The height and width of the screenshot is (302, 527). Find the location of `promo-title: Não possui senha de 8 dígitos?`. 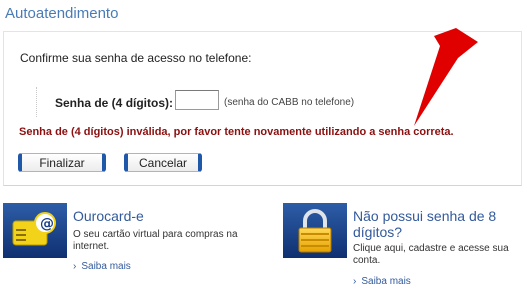

promo-title: Não possui senha de 8 dígitos? is located at coordinates (439, 224).